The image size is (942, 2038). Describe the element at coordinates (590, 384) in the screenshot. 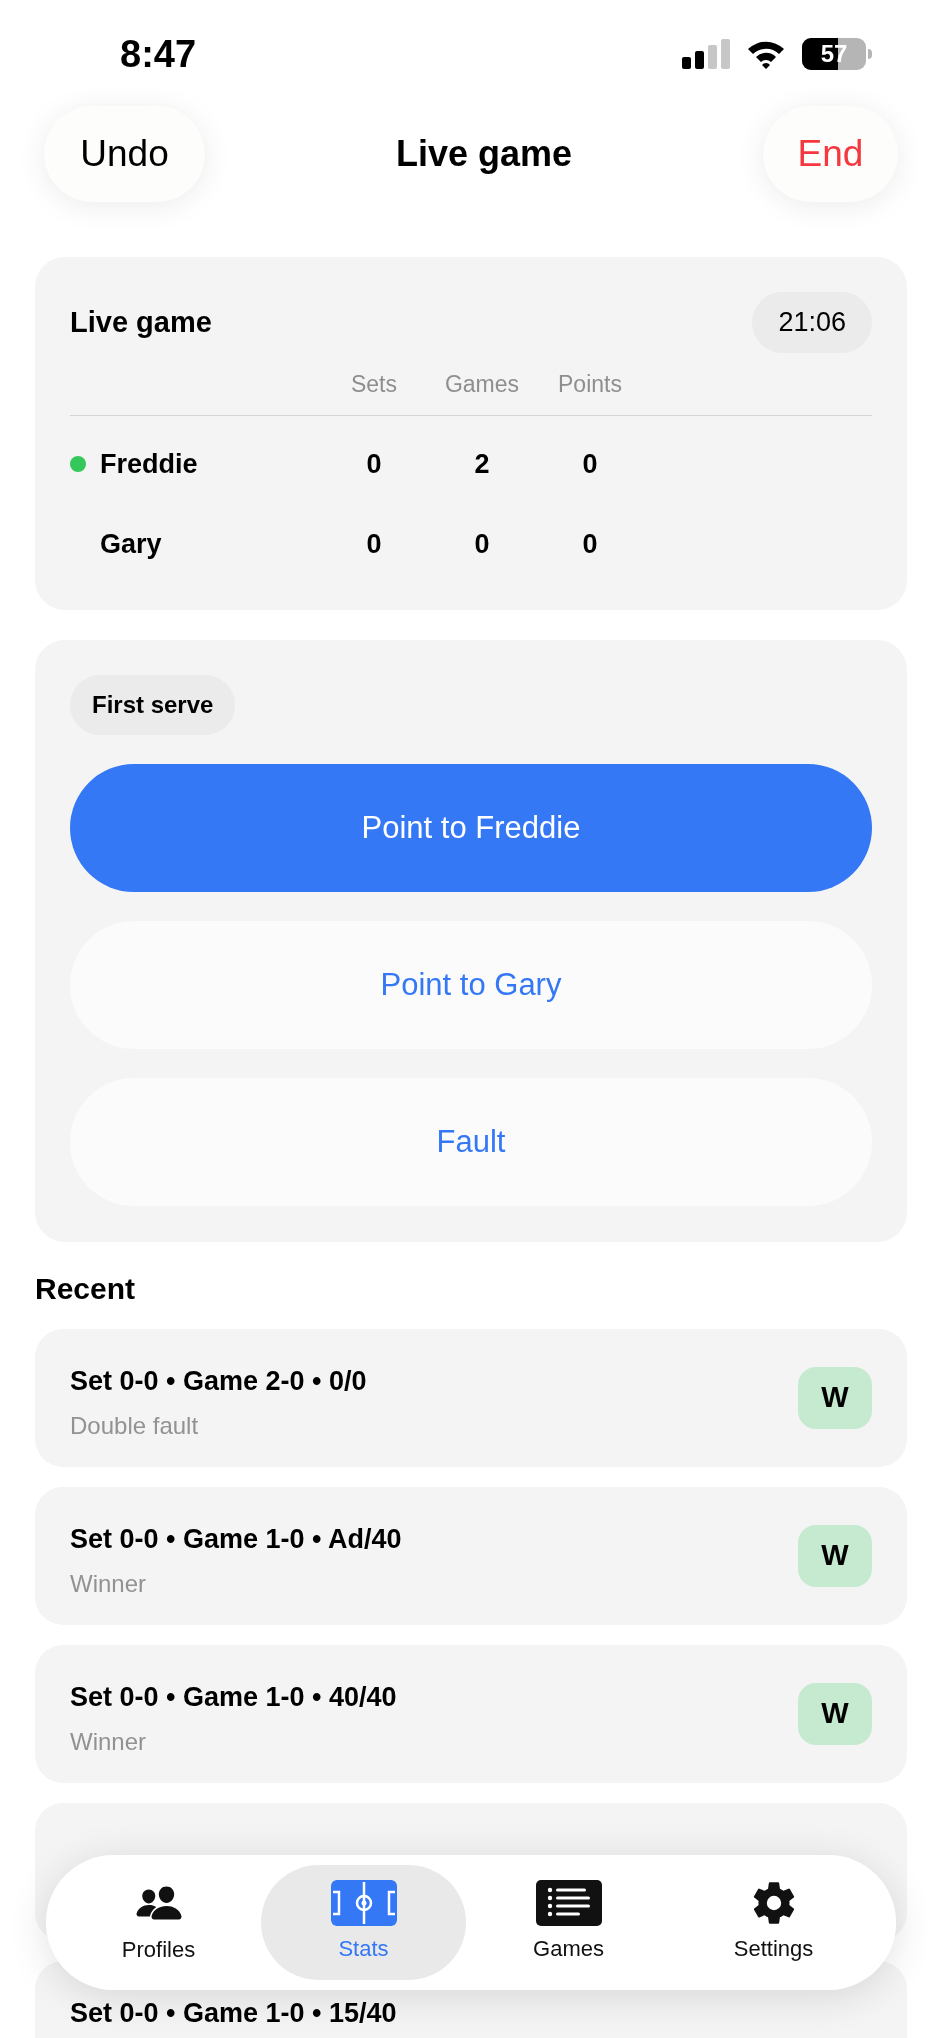

I see `column-header: Points` at that location.